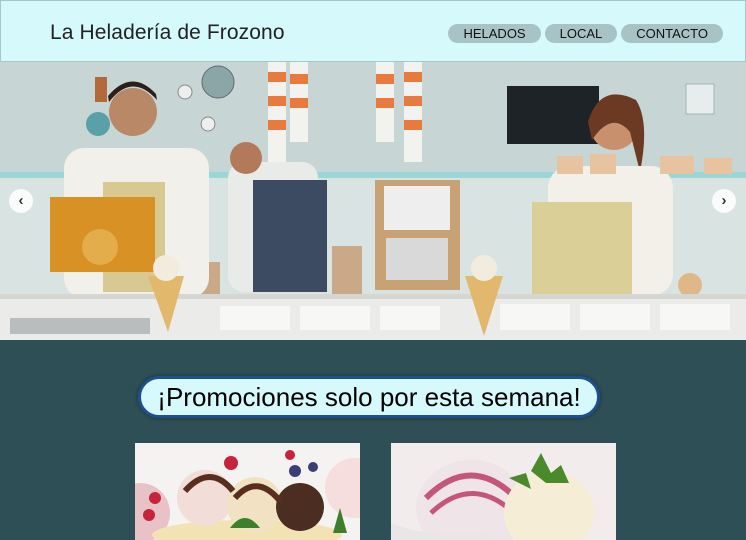 Image resolution: width=746 pixels, height=540 pixels. I want to click on promo-card-banana-split, so click(247, 491).